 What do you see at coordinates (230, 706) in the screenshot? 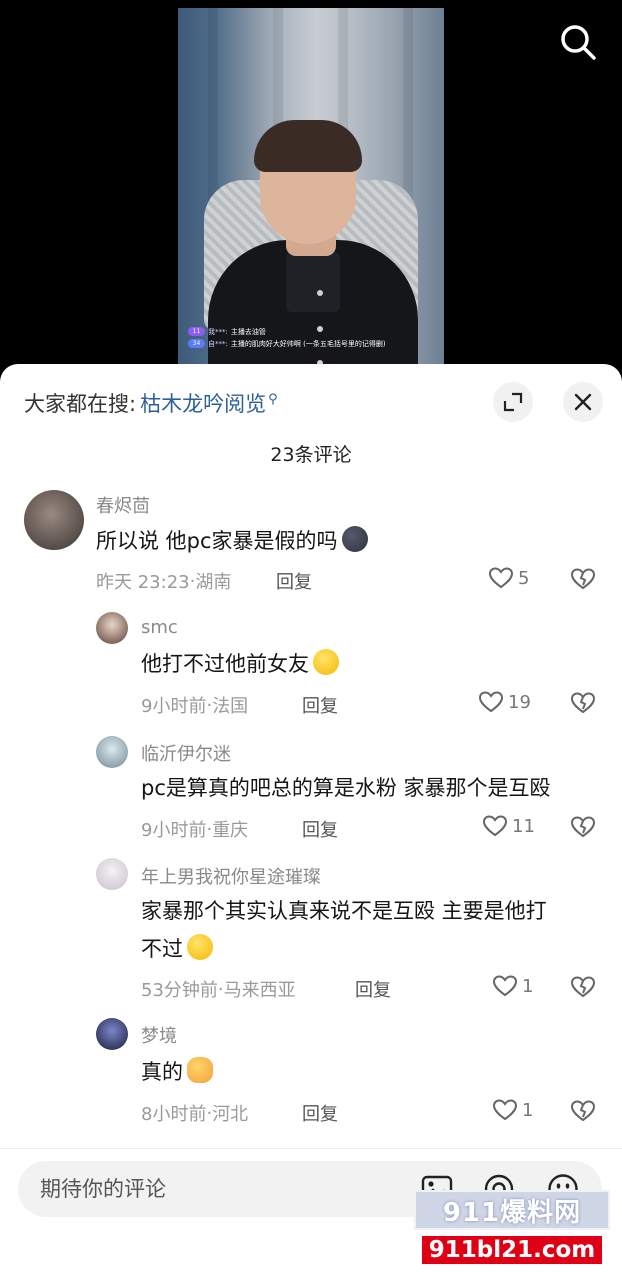
I see `comment-location: 法国` at bounding box center [230, 706].